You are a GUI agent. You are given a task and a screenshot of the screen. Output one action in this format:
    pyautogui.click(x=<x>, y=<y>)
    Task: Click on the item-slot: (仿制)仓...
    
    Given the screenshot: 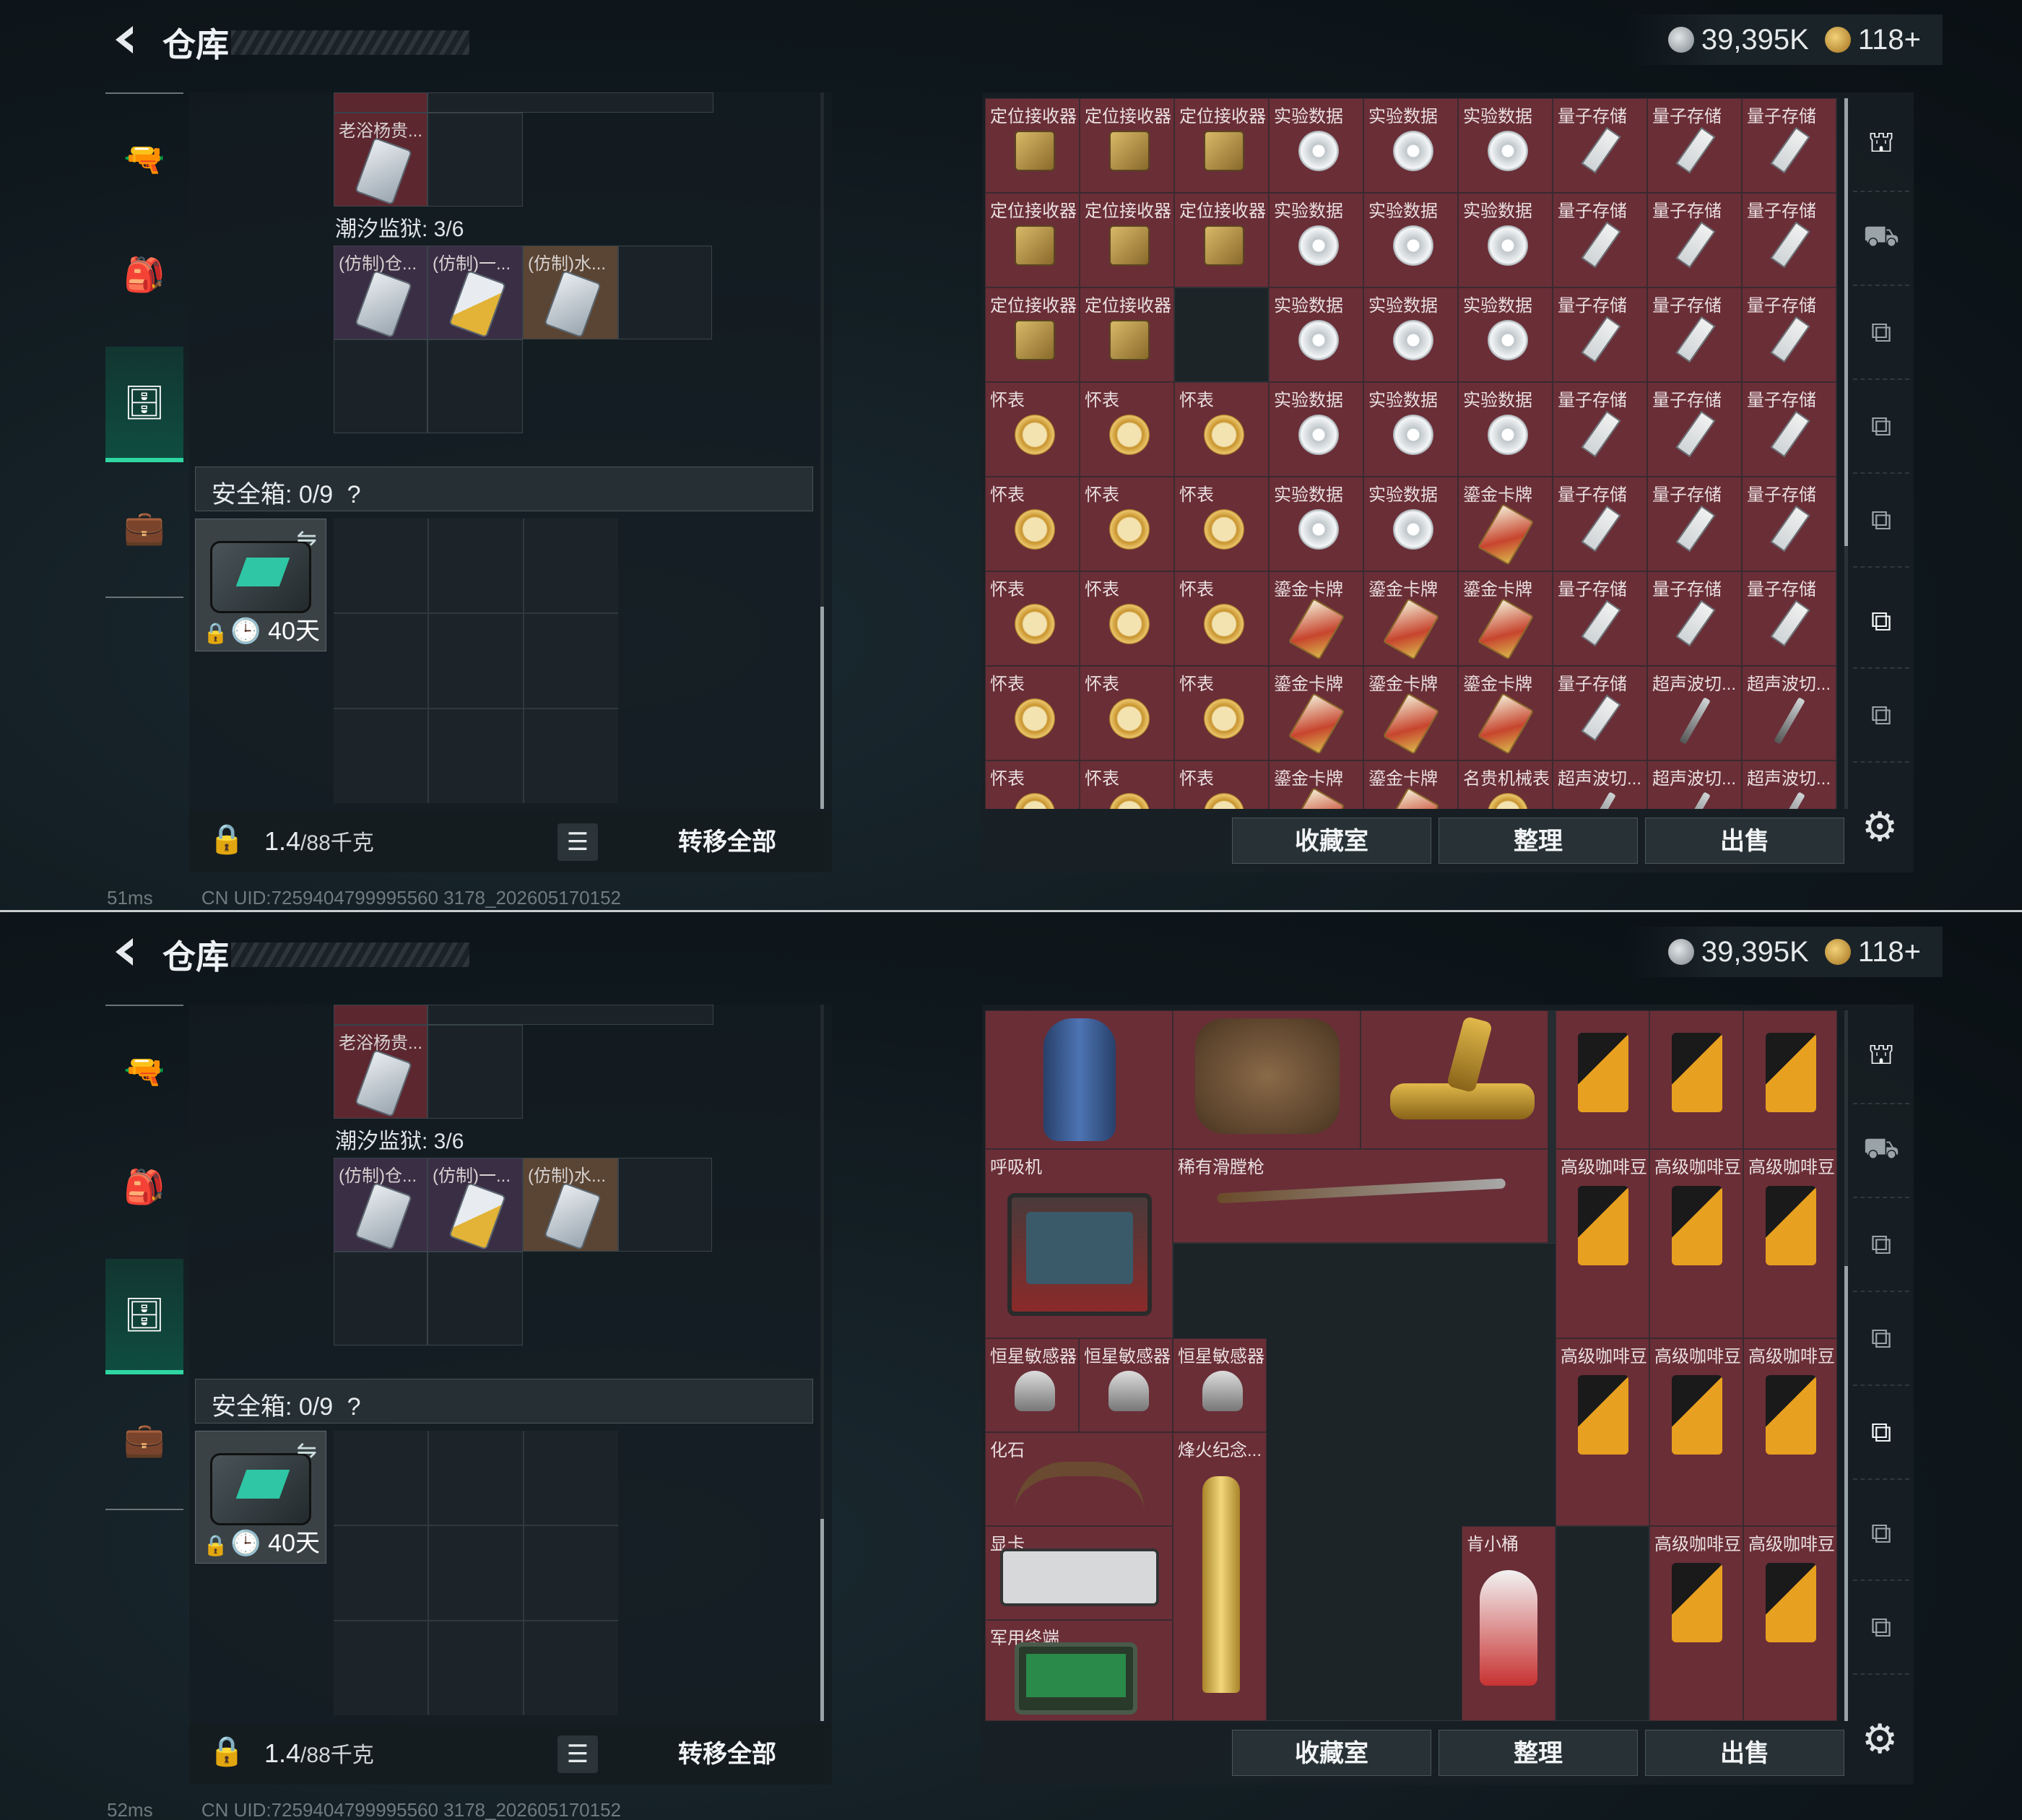 What is the action you would take?
    pyautogui.click(x=381, y=292)
    